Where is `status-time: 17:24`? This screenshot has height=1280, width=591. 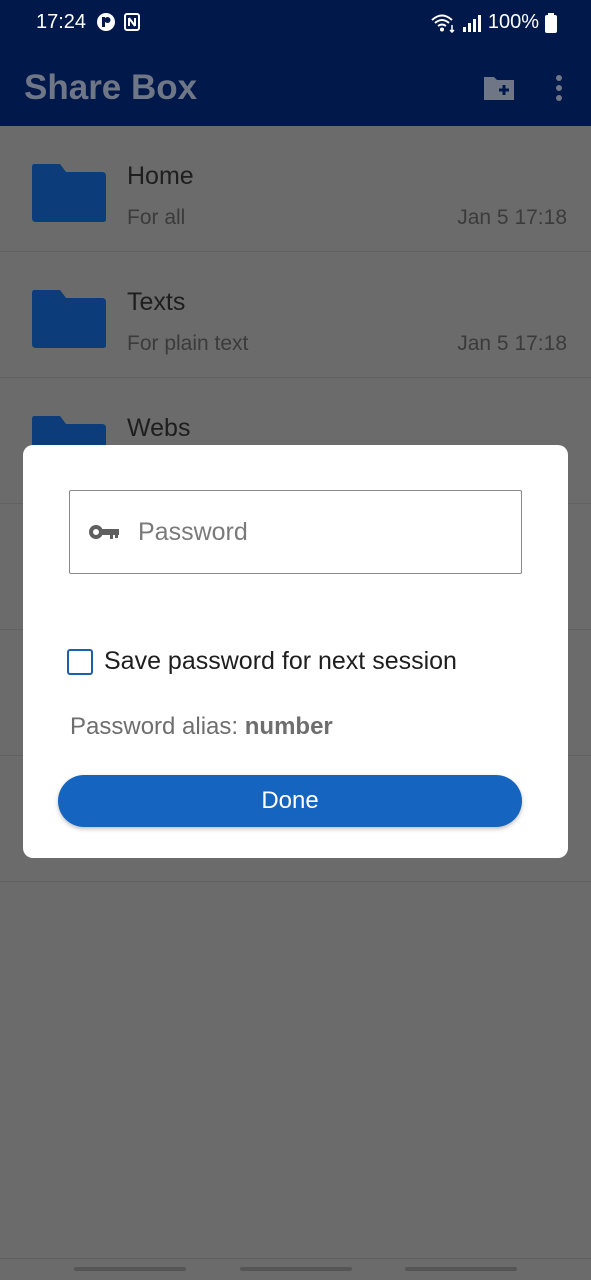
status-time: 17:24 is located at coordinates (61, 22).